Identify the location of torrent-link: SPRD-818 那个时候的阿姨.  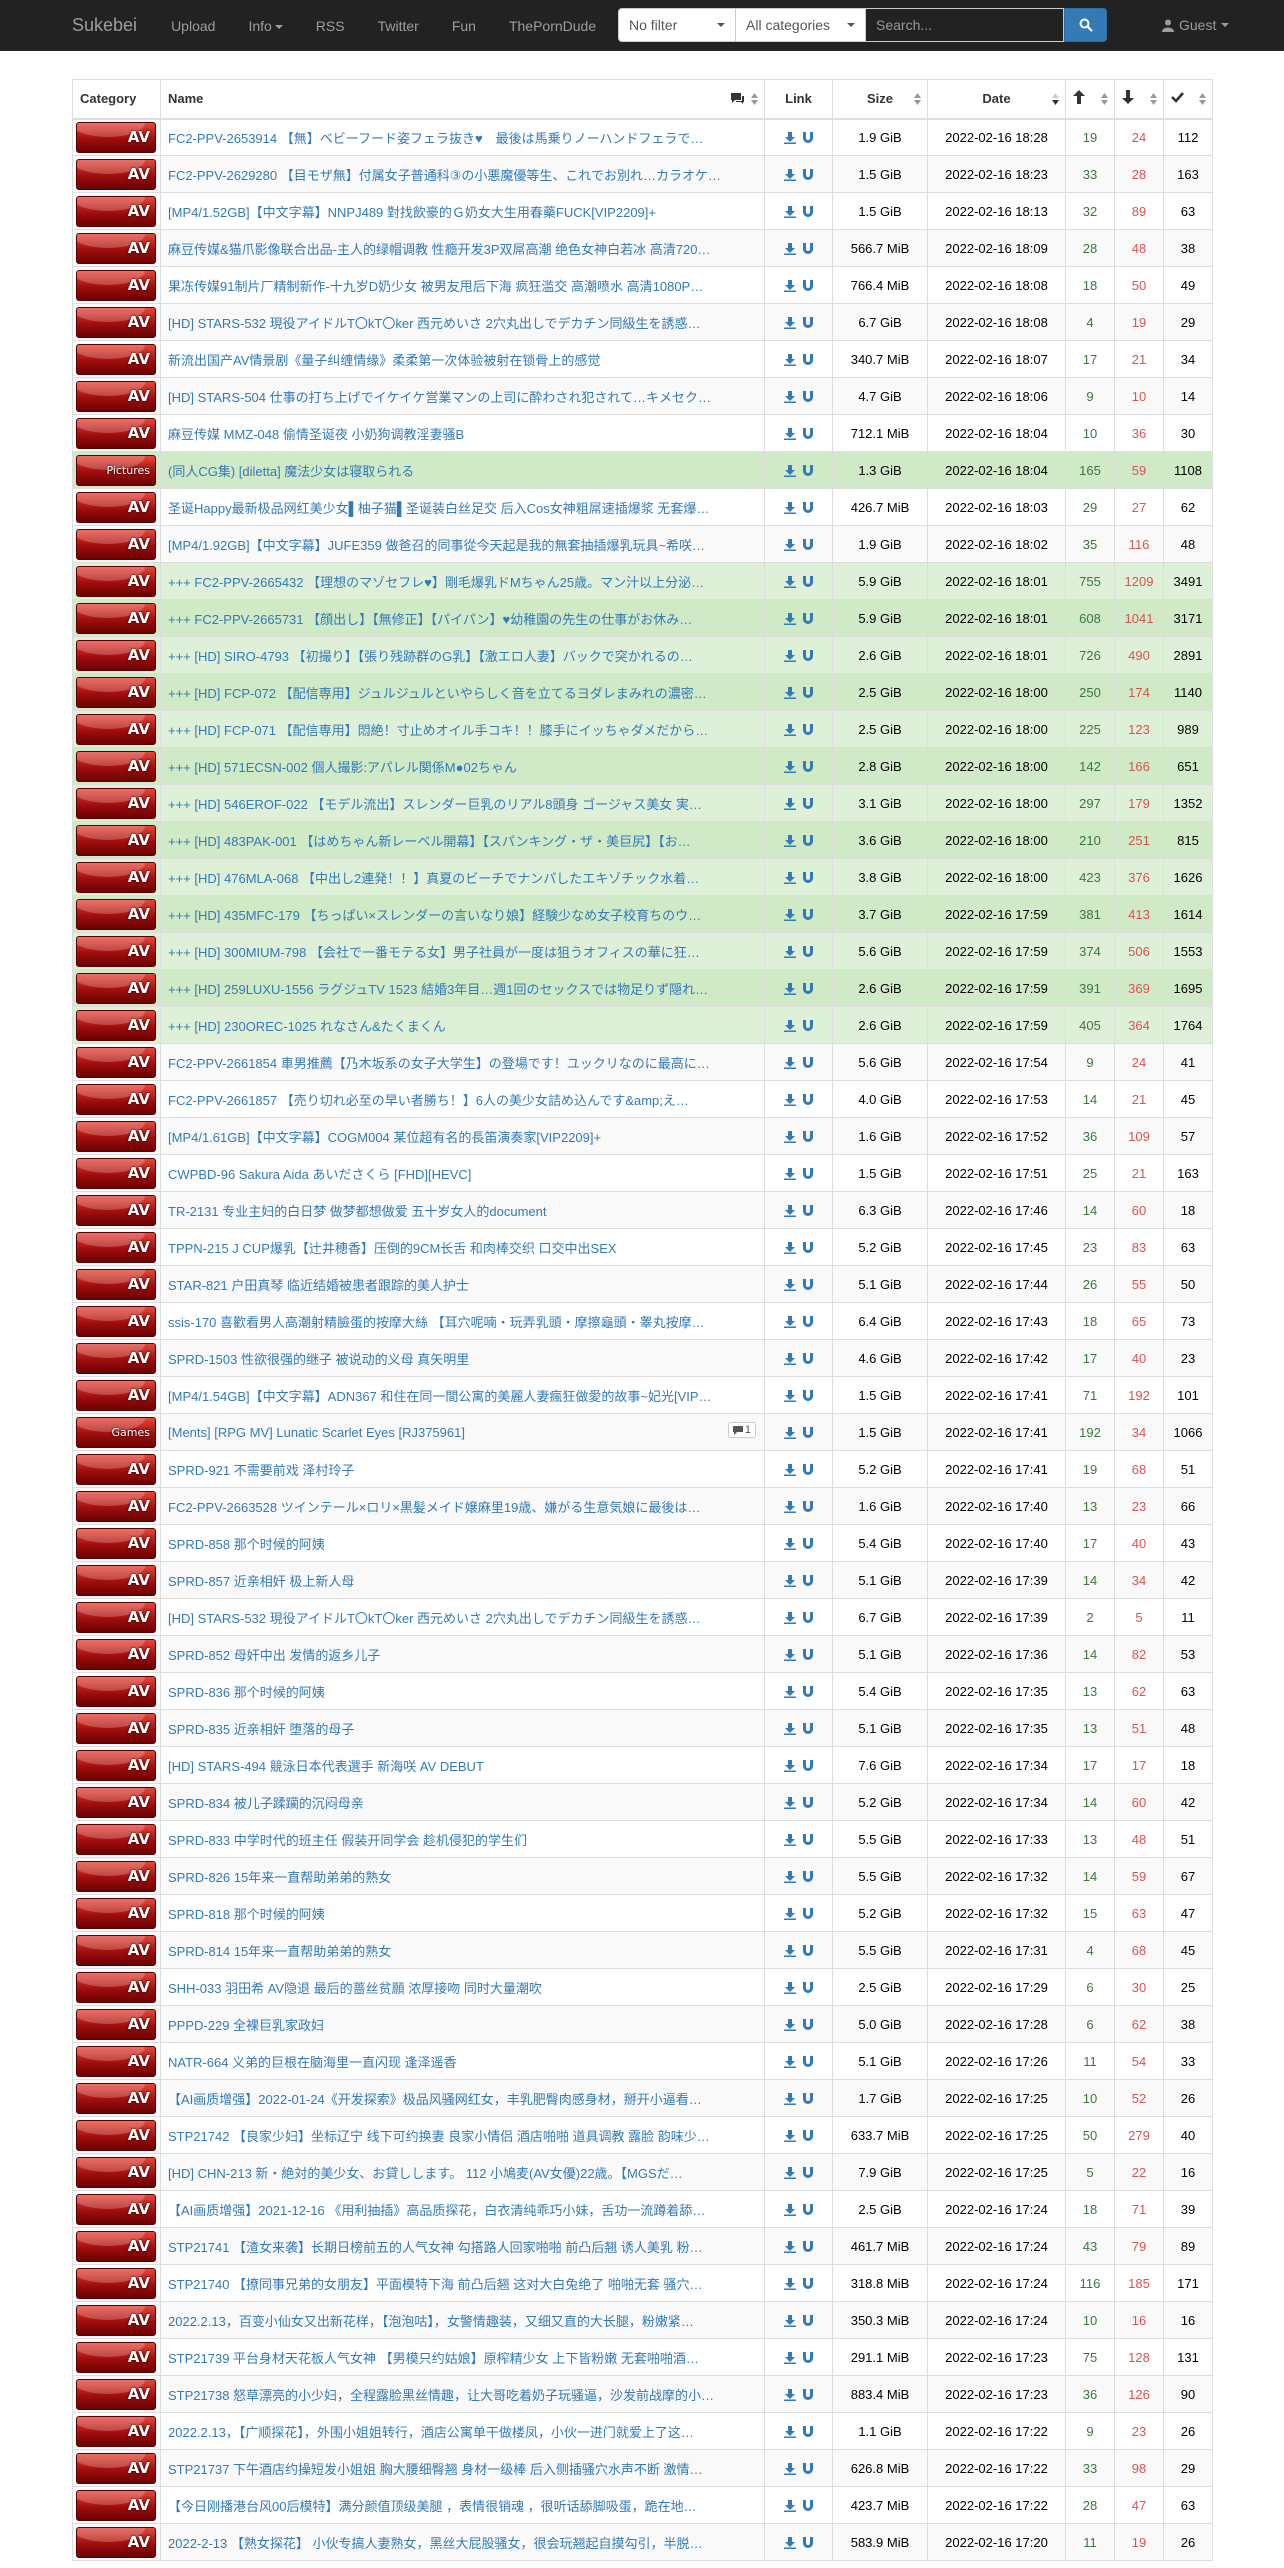
(246, 1914).